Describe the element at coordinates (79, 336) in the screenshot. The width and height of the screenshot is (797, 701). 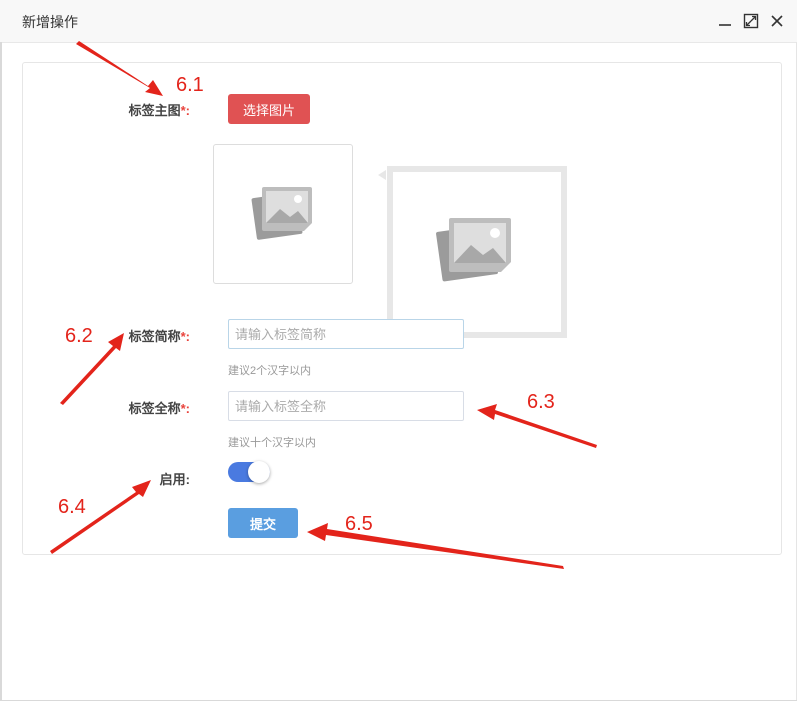
I see `annotation-6-2: 6.2` at that location.